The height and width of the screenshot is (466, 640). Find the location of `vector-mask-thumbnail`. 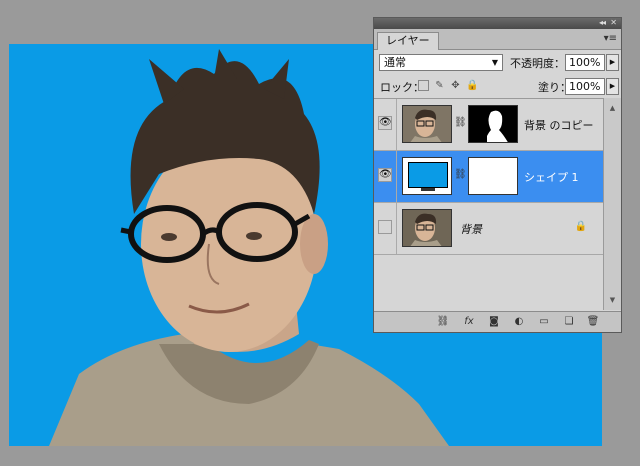

vector-mask-thumbnail is located at coordinates (493, 176).